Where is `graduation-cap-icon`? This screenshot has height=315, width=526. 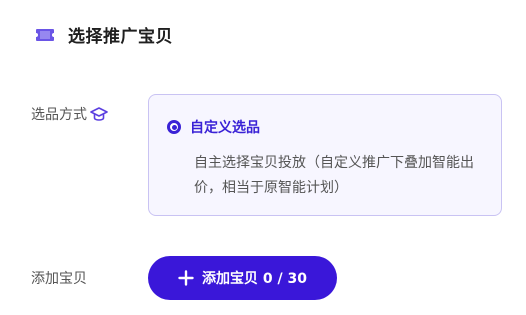
graduation-cap-icon is located at coordinates (99, 114).